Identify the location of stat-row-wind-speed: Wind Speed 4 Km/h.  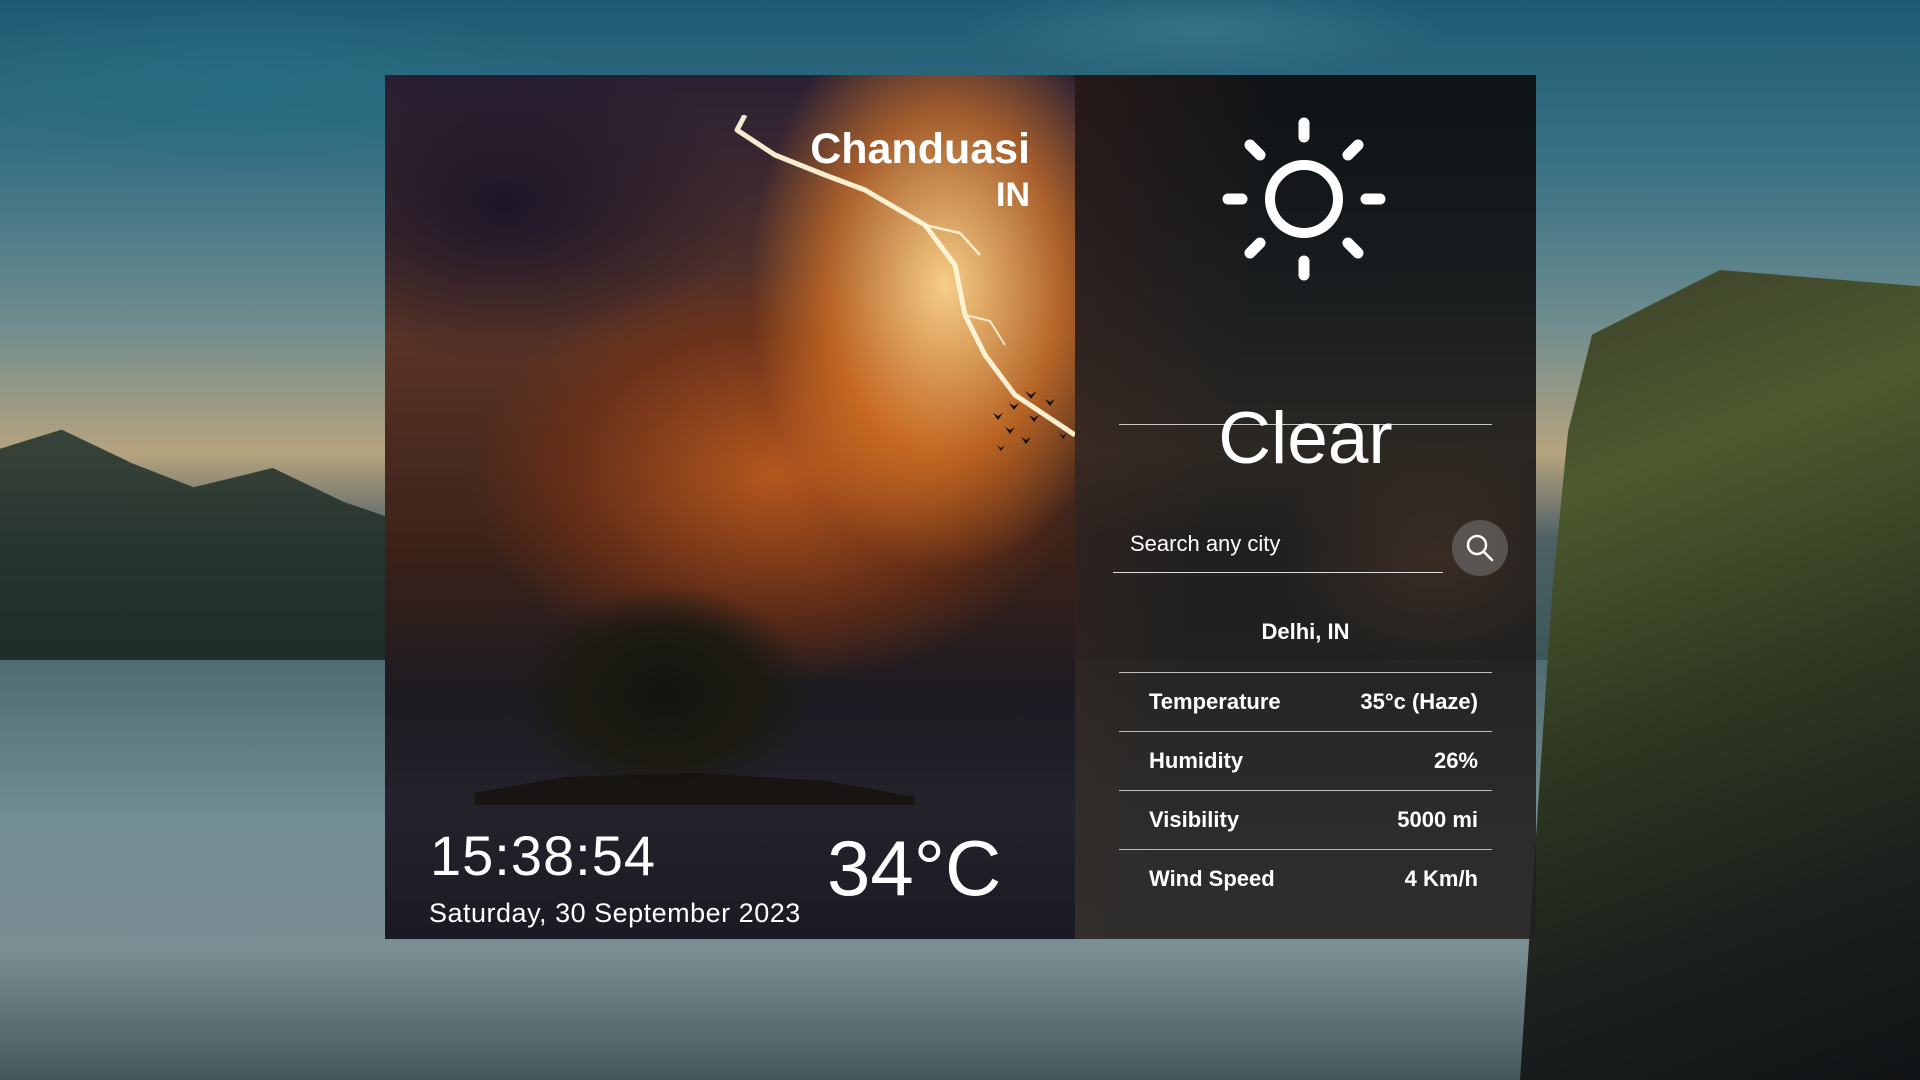
(1305, 878).